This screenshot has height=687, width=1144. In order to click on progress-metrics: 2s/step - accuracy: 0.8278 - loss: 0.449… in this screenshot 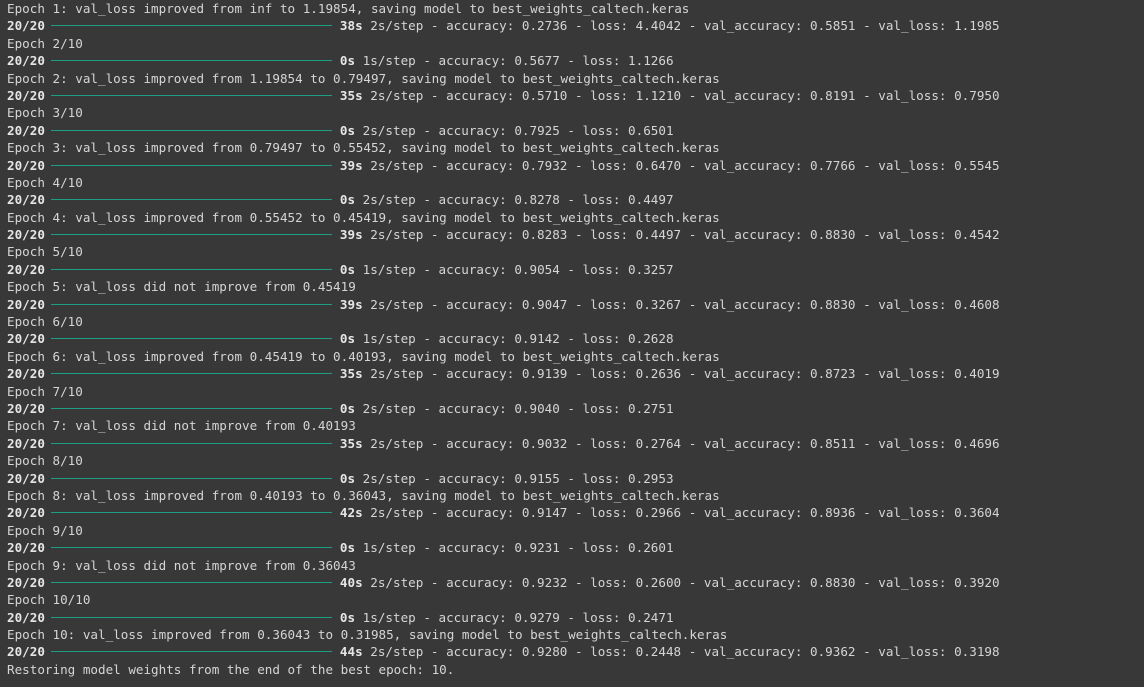, I will do `click(514, 200)`.